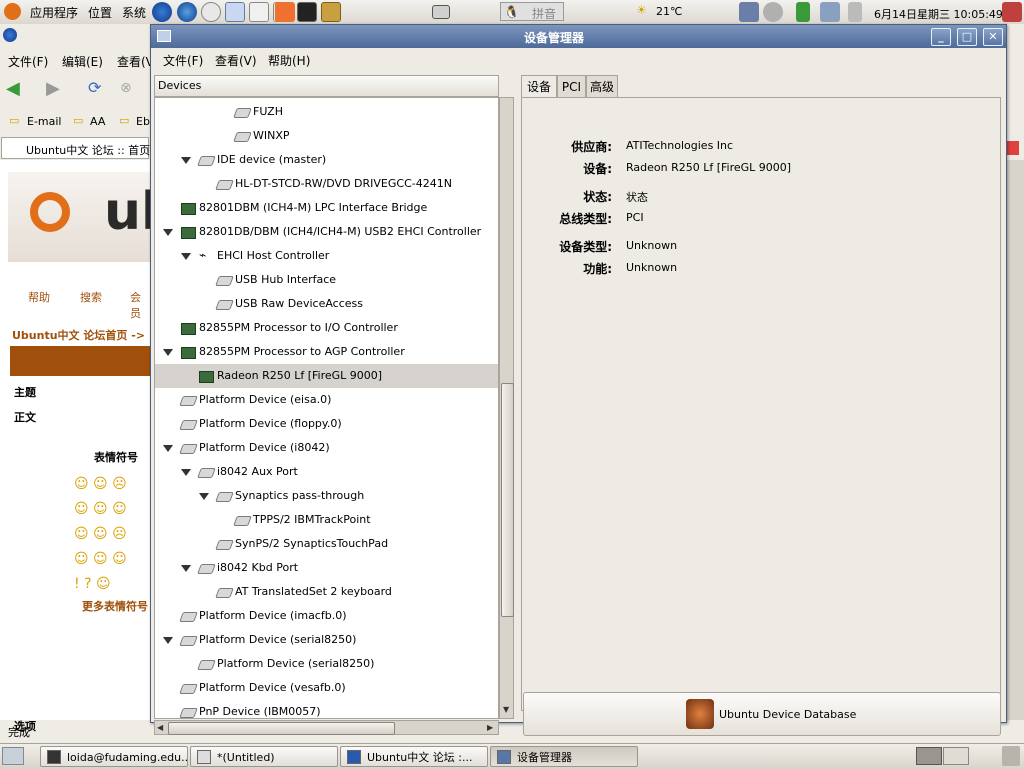 This screenshot has height=769, width=1024. What do you see at coordinates (126, 88) in the screenshot?
I see `stop-icon: ⊗` at bounding box center [126, 88].